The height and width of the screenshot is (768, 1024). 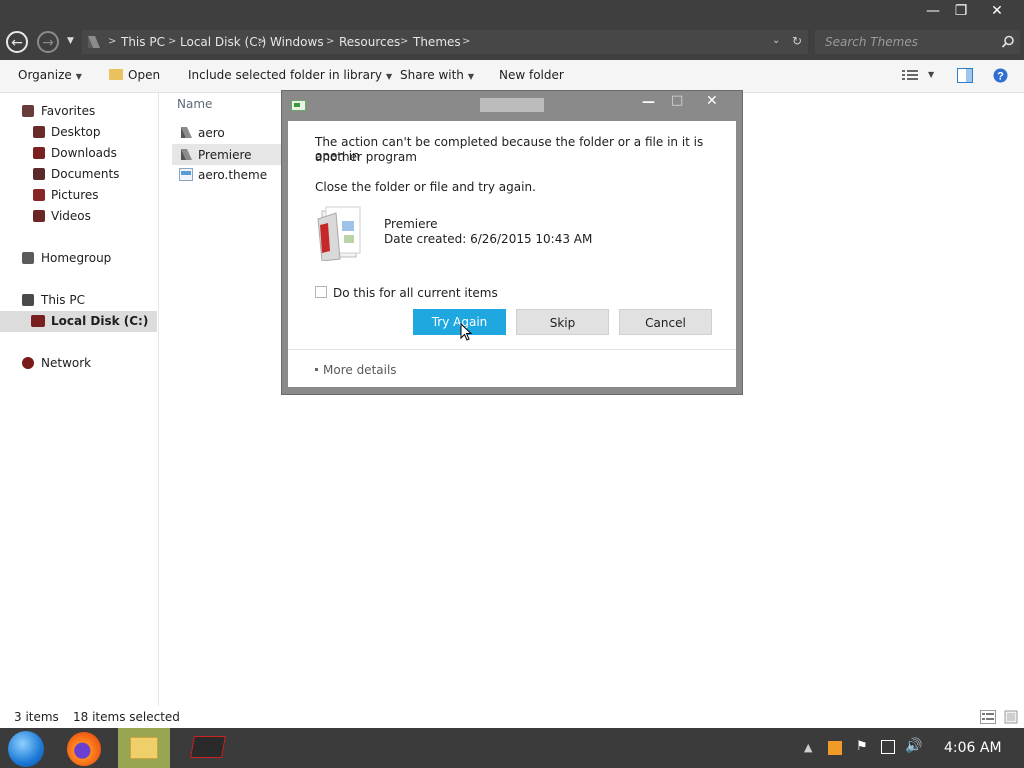 I want to click on pictures-icon, so click(x=39, y=195).